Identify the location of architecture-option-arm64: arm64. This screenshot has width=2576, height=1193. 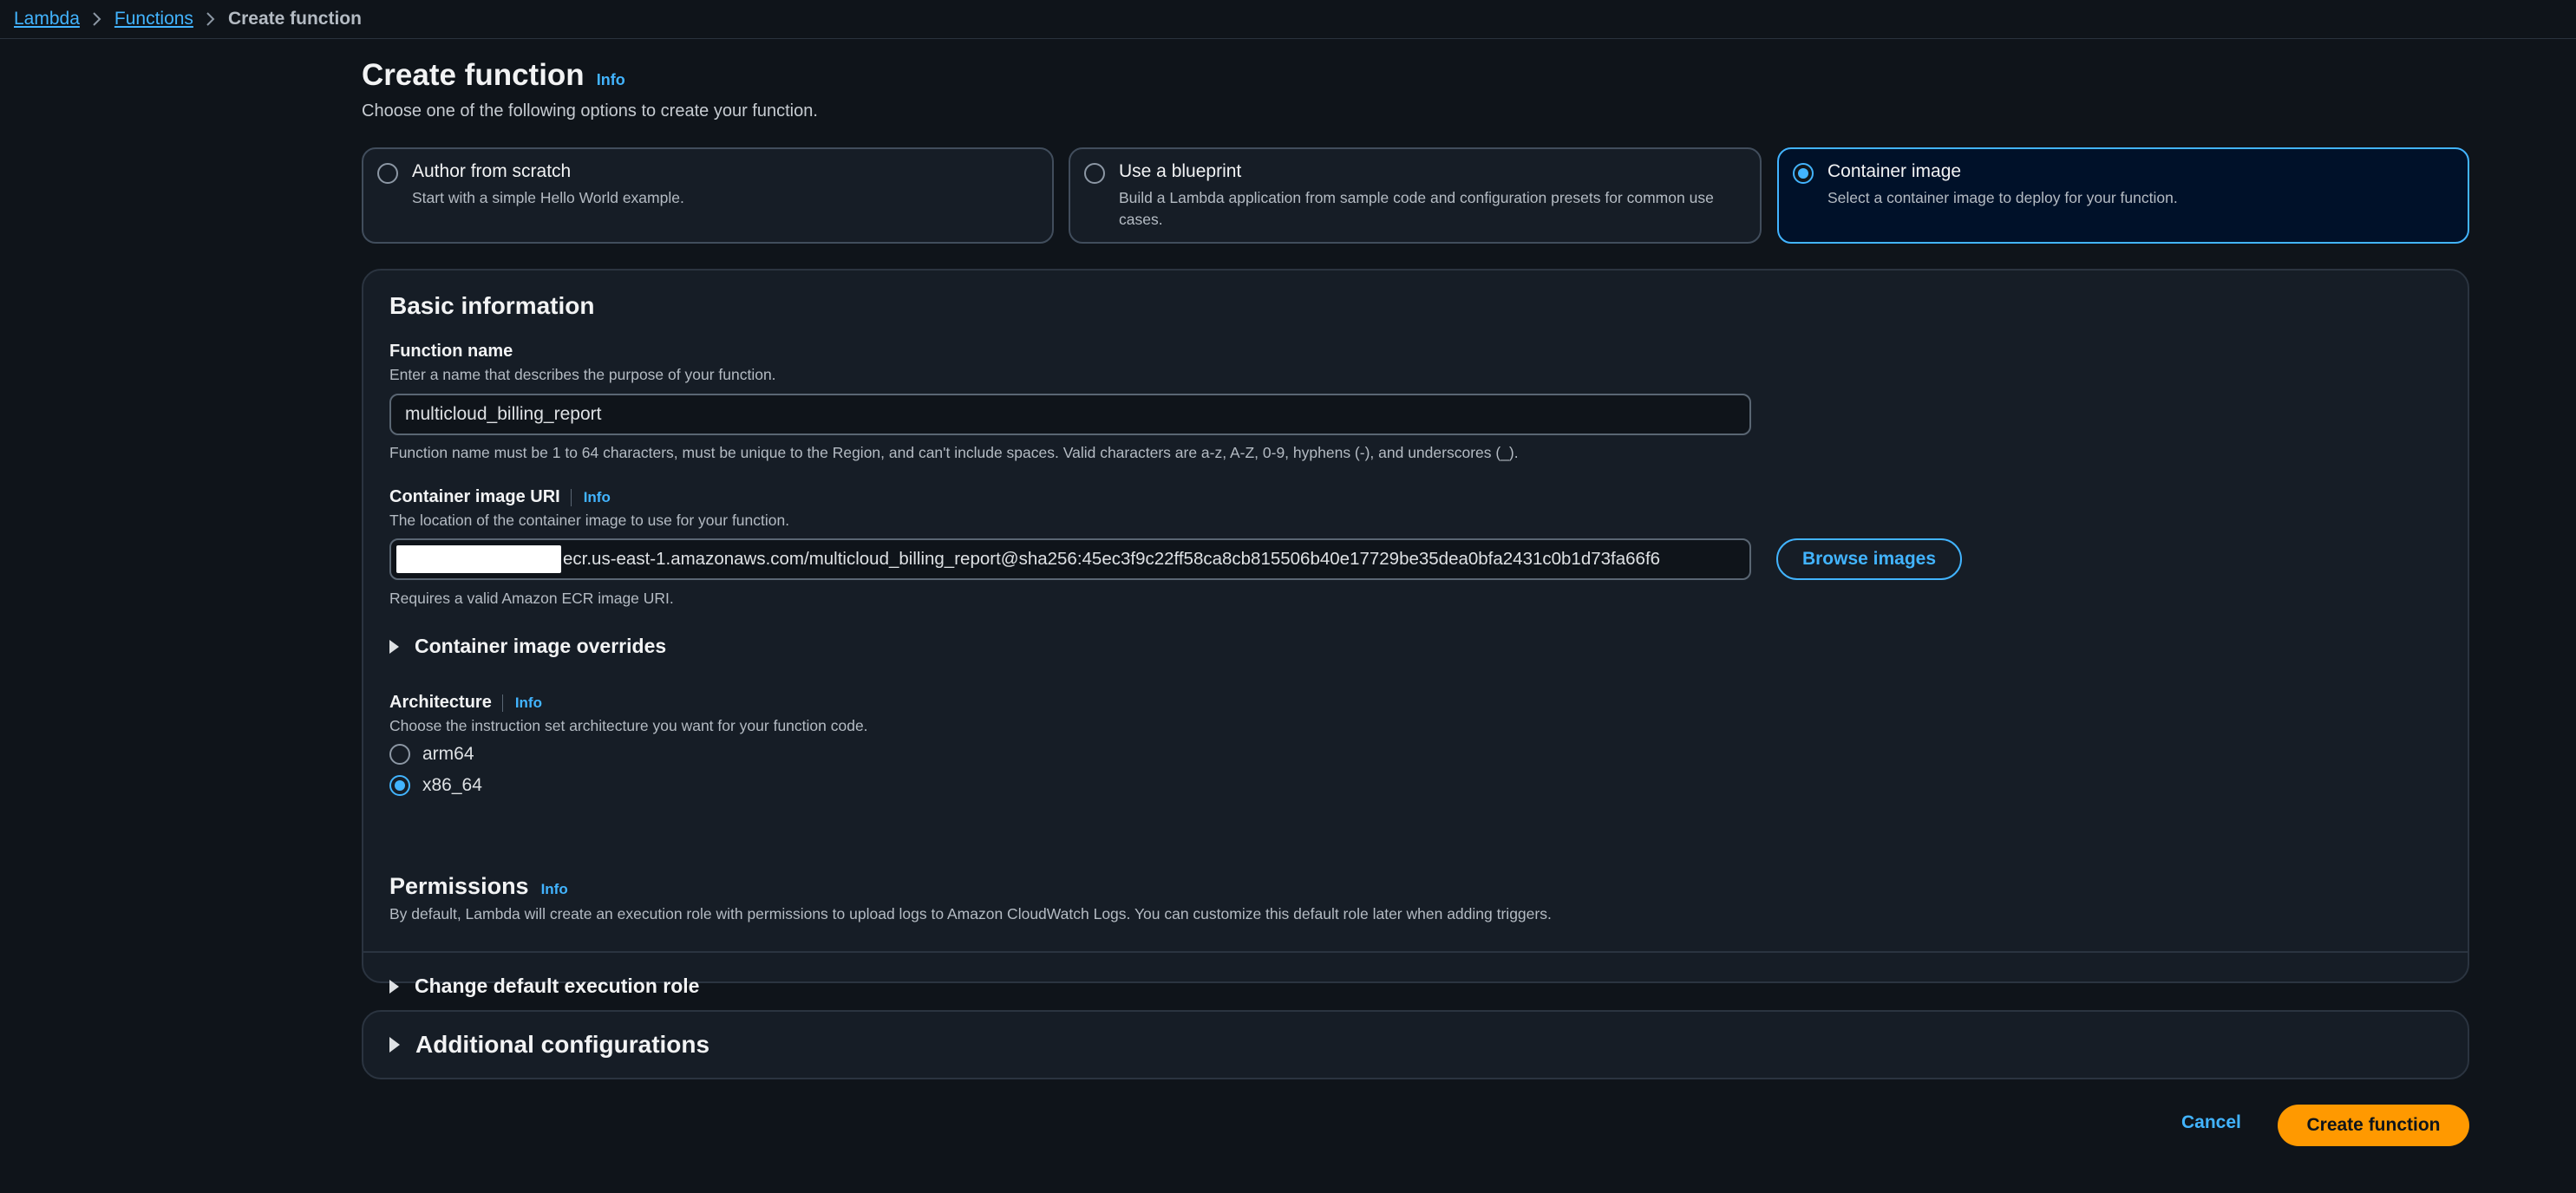
(431, 755).